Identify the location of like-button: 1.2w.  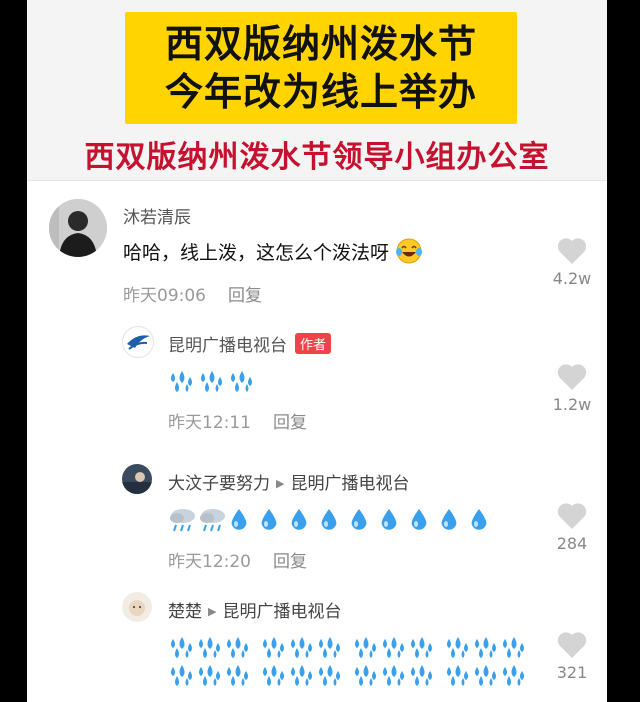
(572, 388).